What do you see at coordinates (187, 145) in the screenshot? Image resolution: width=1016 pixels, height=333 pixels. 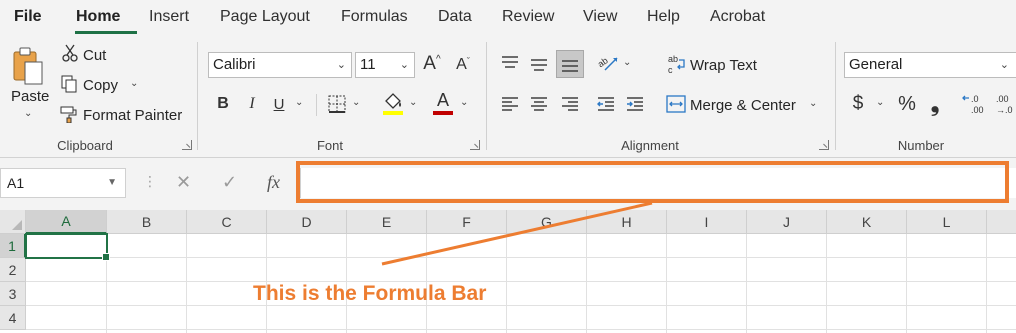 I see `clipboard-launcher-icon` at bounding box center [187, 145].